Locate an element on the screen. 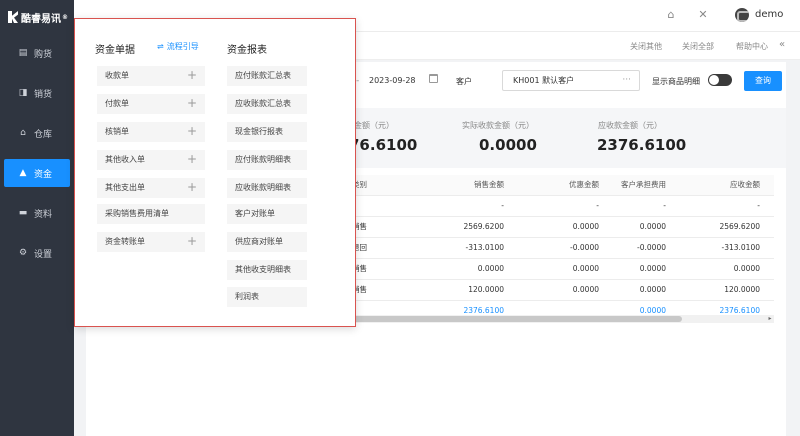 This screenshot has width=800, height=436. report-item-payables-summary: 应付账款汇总表 is located at coordinates (267, 76).